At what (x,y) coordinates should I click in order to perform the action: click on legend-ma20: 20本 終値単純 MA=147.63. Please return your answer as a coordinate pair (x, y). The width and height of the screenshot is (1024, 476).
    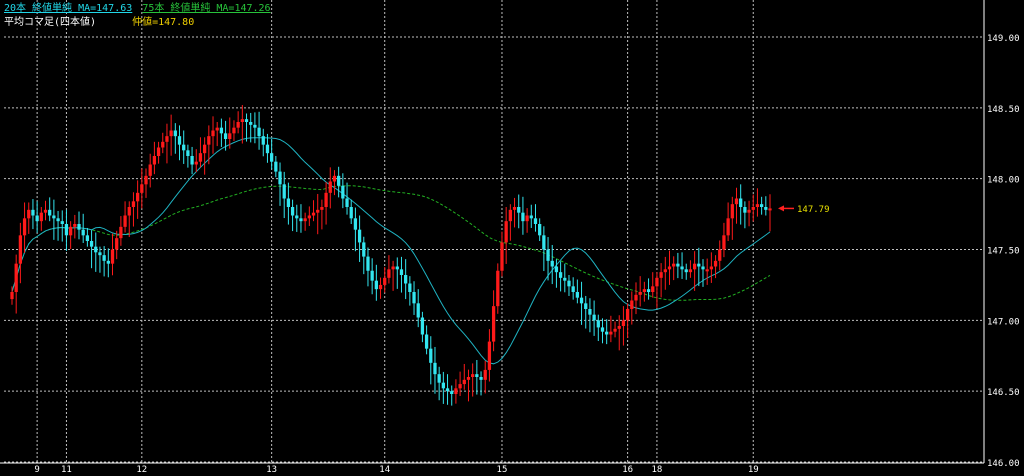
    Looking at the image, I should click on (68, 8).